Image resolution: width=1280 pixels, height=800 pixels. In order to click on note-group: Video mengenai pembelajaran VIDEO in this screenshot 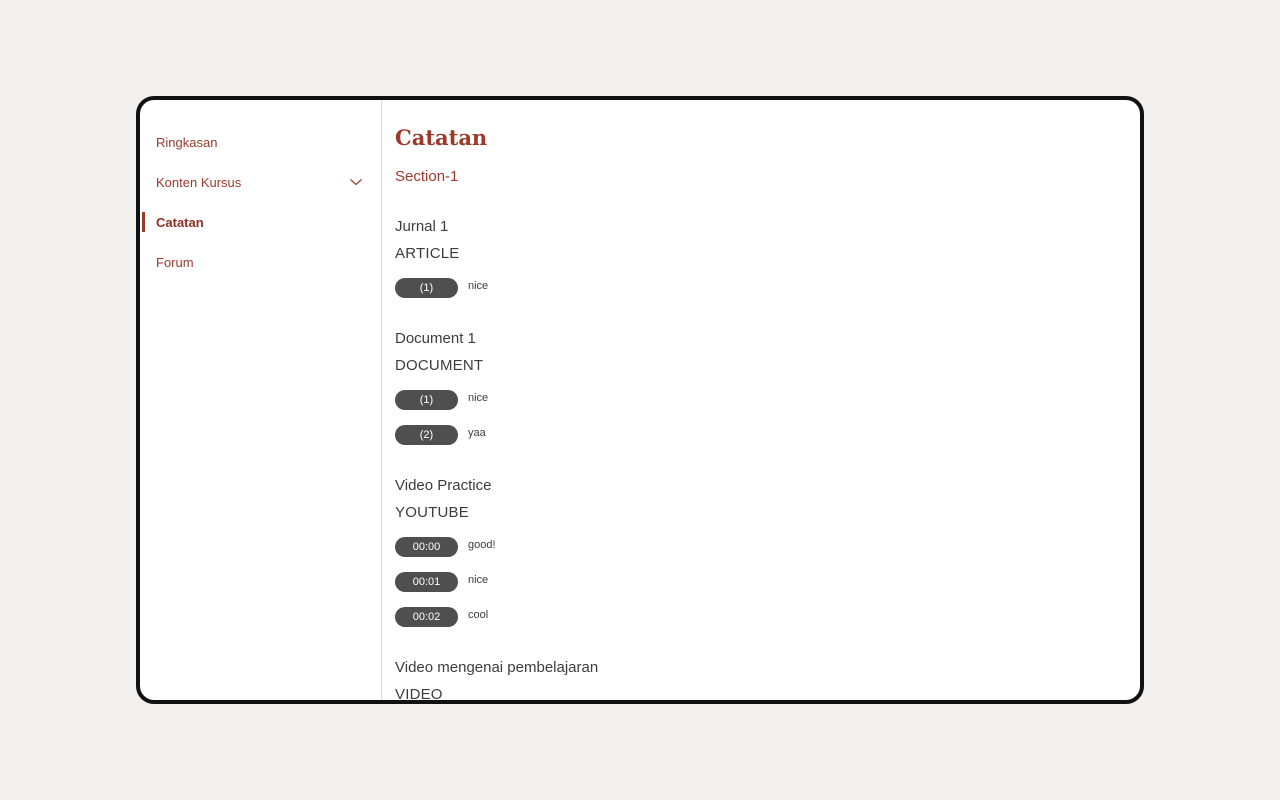, I will do `click(761, 679)`.